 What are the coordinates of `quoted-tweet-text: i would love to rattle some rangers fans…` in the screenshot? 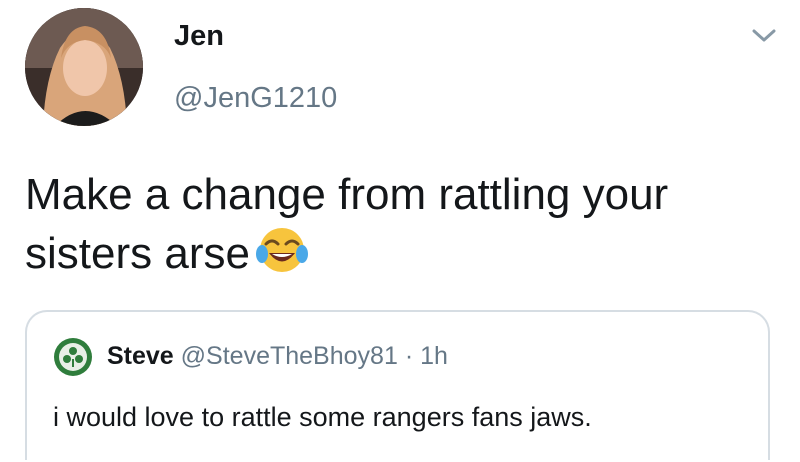 It's located at (322, 417).